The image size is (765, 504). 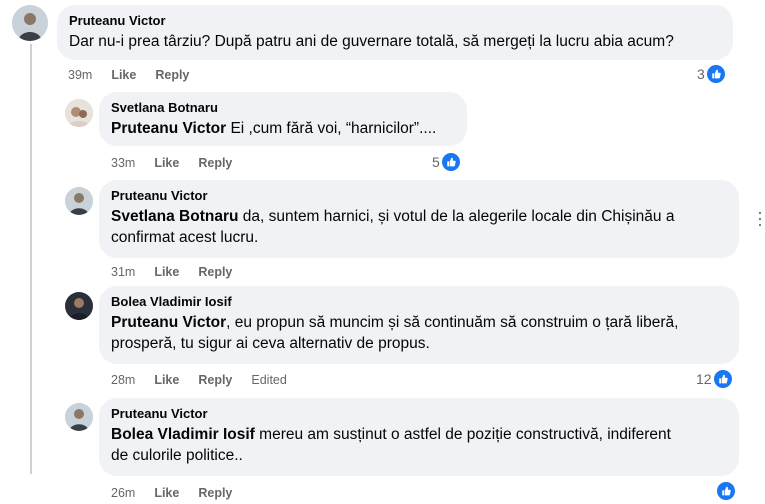 I want to click on comment-actions: 39m Like Reply, so click(x=138, y=75).